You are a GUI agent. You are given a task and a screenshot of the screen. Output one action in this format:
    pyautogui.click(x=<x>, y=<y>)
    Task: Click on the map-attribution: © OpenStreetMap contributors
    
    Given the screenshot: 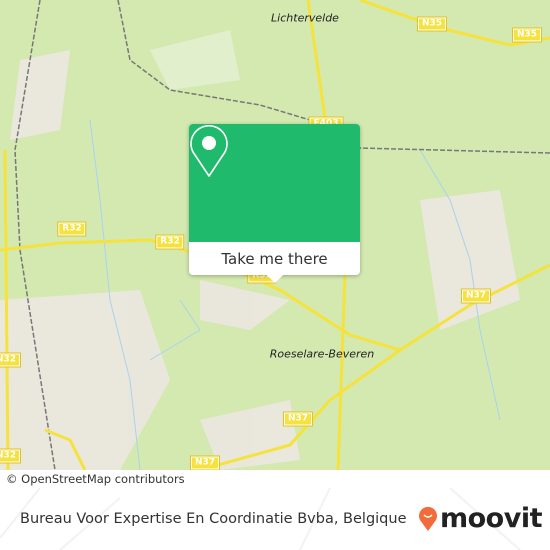 What is the action you would take?
    pyautogui.click(x=95, y=479)
    